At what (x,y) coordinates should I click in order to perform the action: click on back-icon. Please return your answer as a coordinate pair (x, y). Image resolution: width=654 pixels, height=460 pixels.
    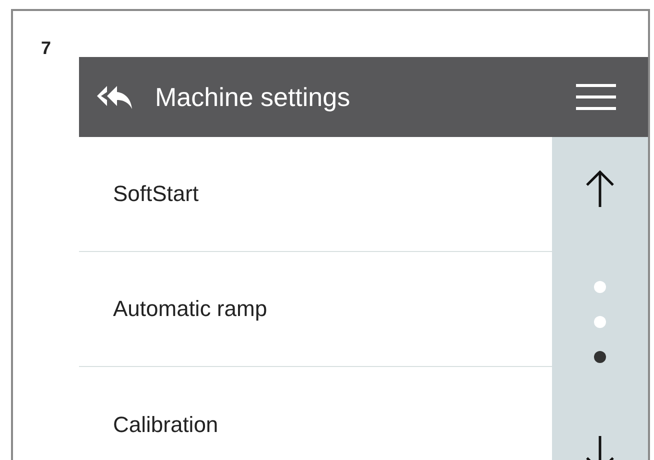
    Looking at the image, I should click on (115, 97).